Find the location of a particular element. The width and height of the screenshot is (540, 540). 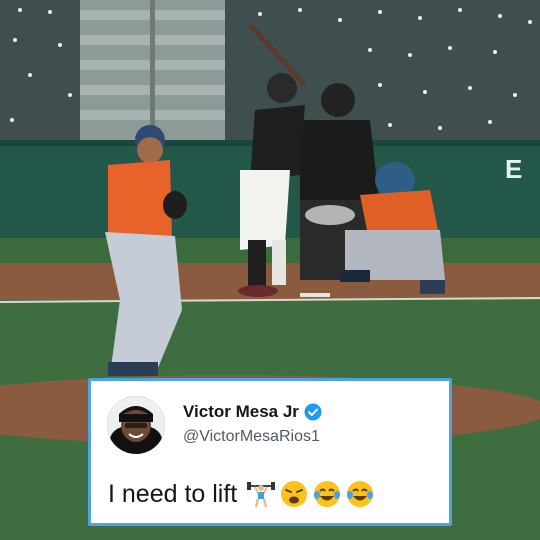

user-handle: @VictorMesaRios1 is located at coordinates (251, 436).